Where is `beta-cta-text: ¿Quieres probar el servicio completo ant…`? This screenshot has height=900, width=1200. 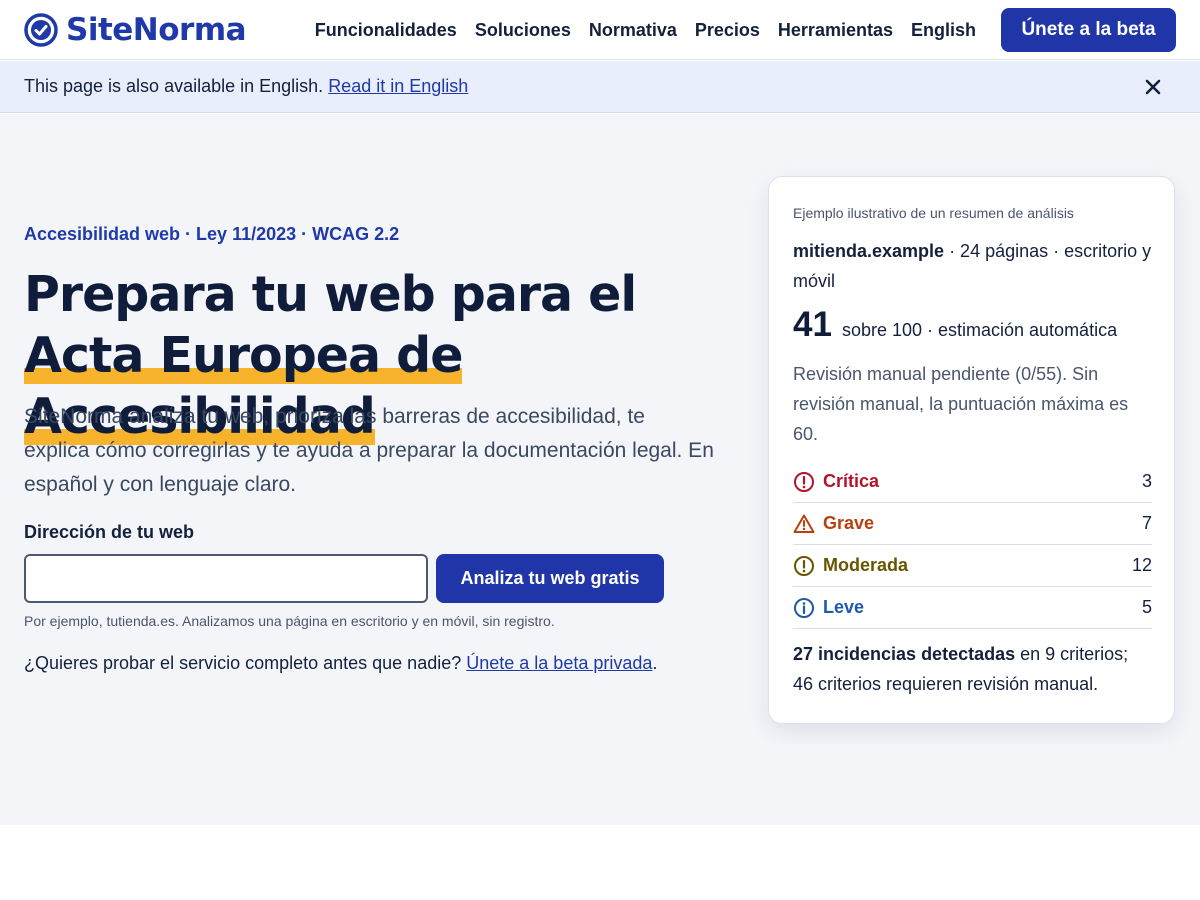 beta-cta-text: ¿Quieres probar el servicio completo ant… is located at coordinates (245, 663).